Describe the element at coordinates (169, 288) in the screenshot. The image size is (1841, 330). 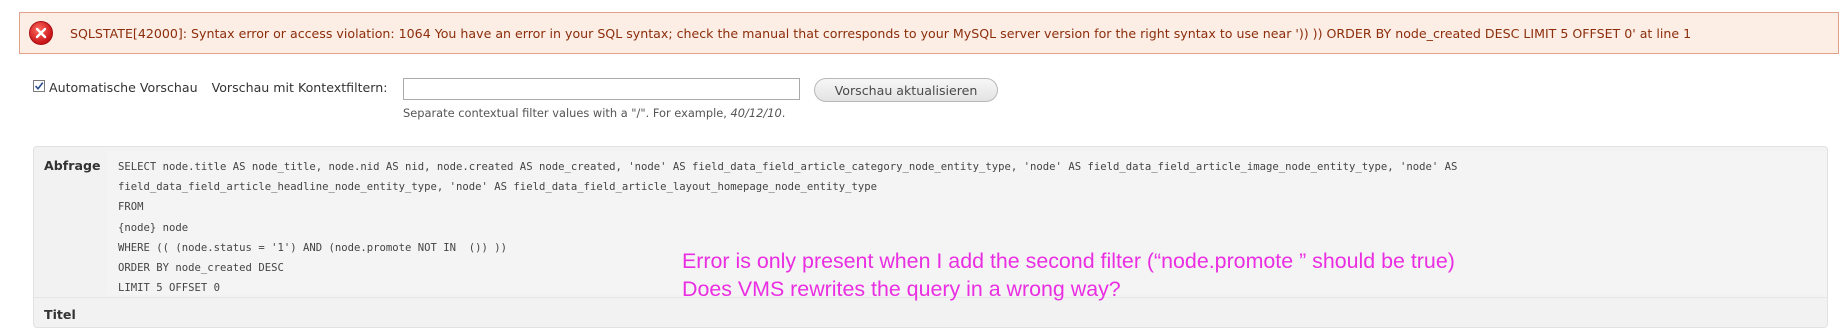
I see `sql-line: LIMIT 5 OFFSET 0` at that location.